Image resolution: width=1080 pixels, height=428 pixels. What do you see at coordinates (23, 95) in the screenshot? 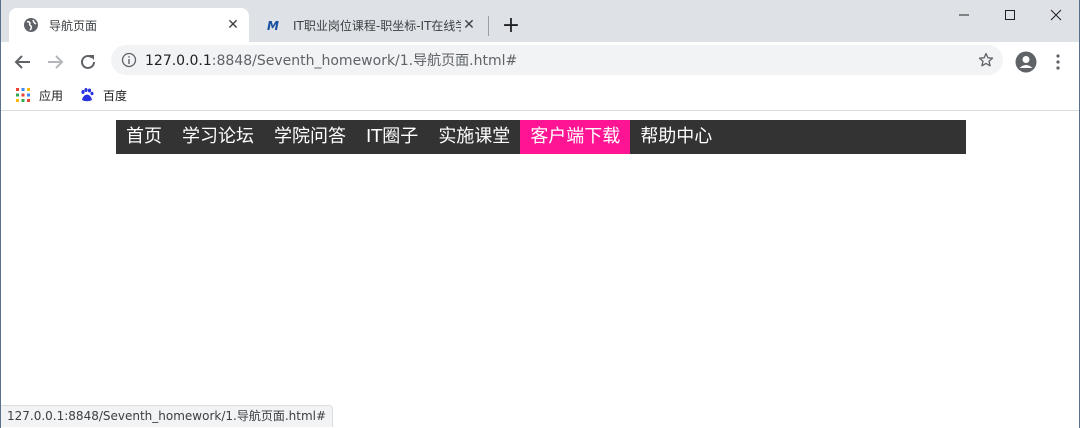
I see `apps-grid-icon` at bounding box center [23, 95].